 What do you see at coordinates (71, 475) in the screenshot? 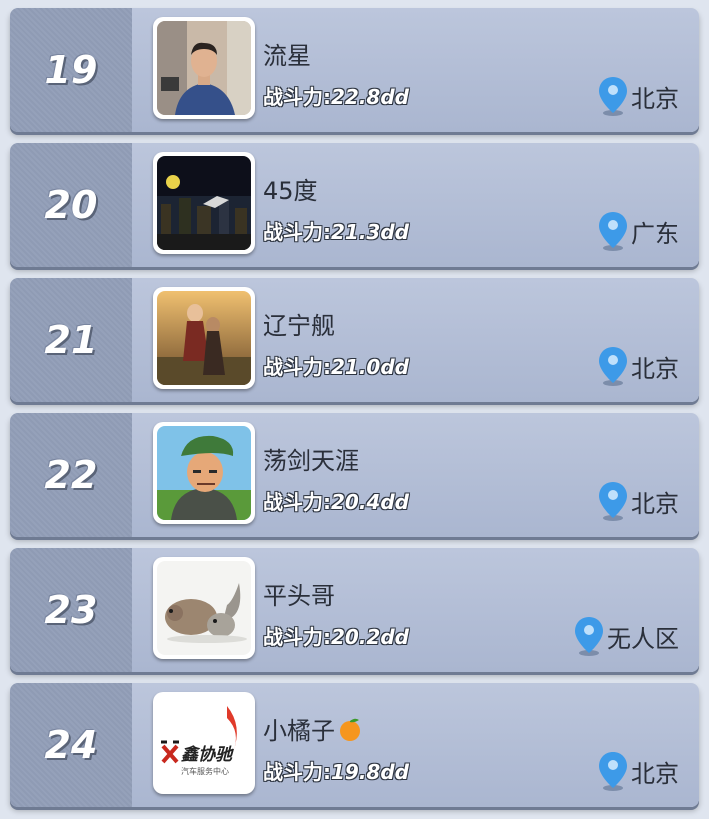
I see `rank-number: 22` at bounding box center [71, 475].